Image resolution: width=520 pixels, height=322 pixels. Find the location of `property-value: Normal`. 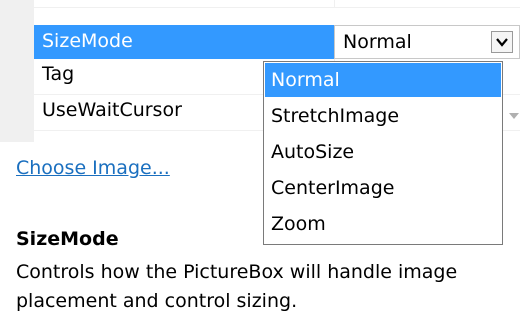

property-value: Normal is located at coordinates (377, 42).